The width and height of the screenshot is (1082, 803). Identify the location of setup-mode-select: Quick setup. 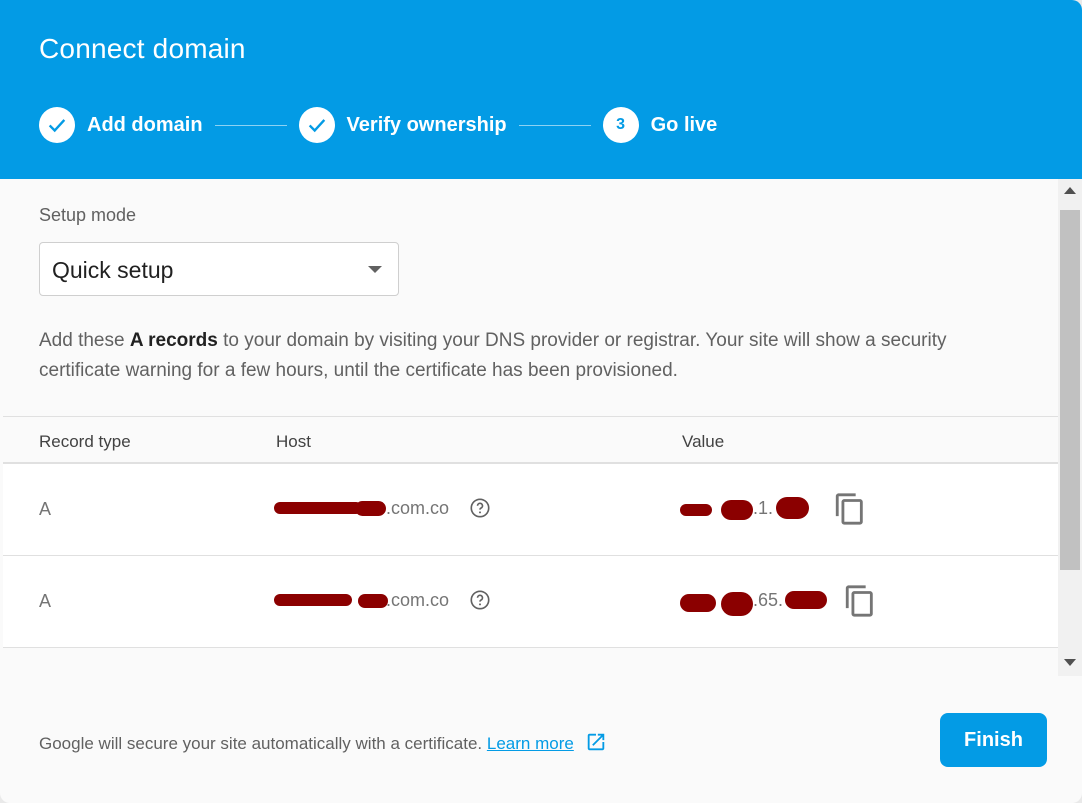
(219, 269).